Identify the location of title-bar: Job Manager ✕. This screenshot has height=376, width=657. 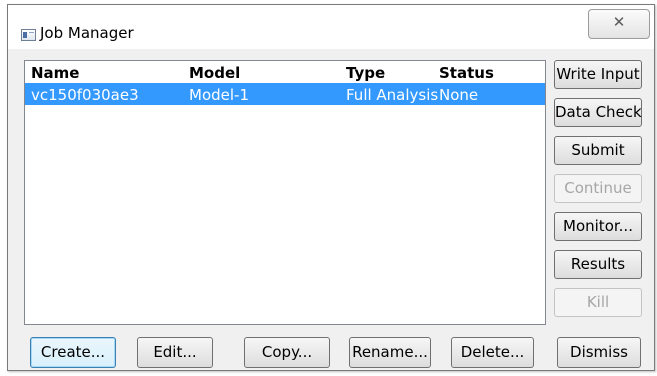
(331, 27).